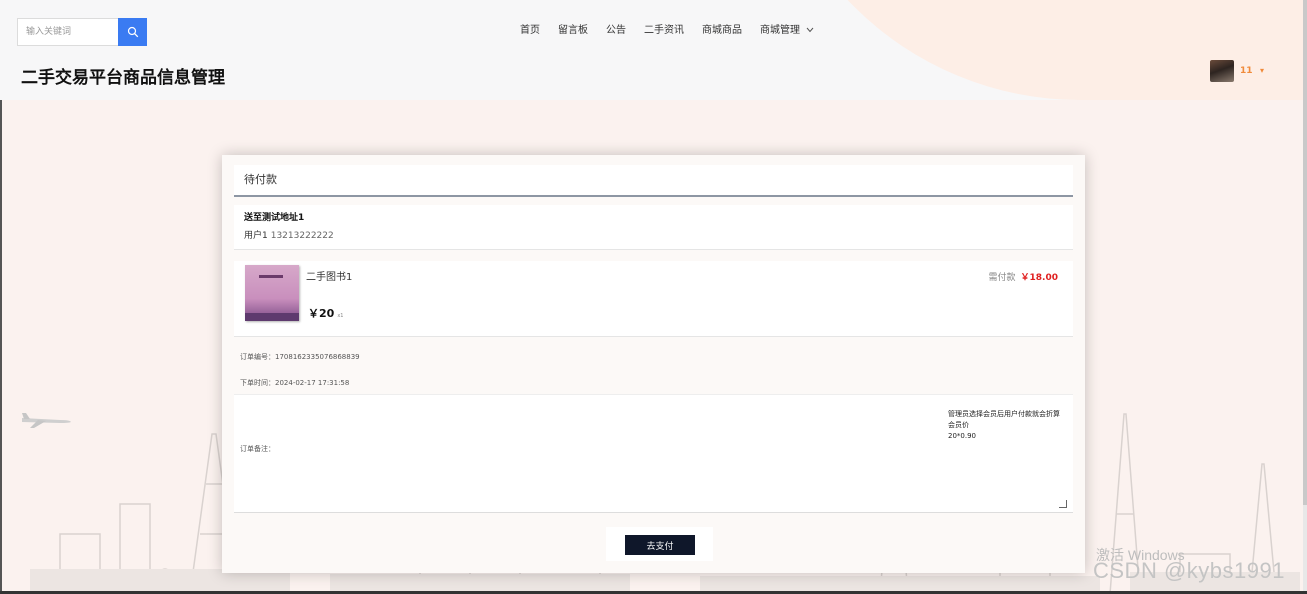  I want to click on nav-news: 二手资讯, so click(664, 28).